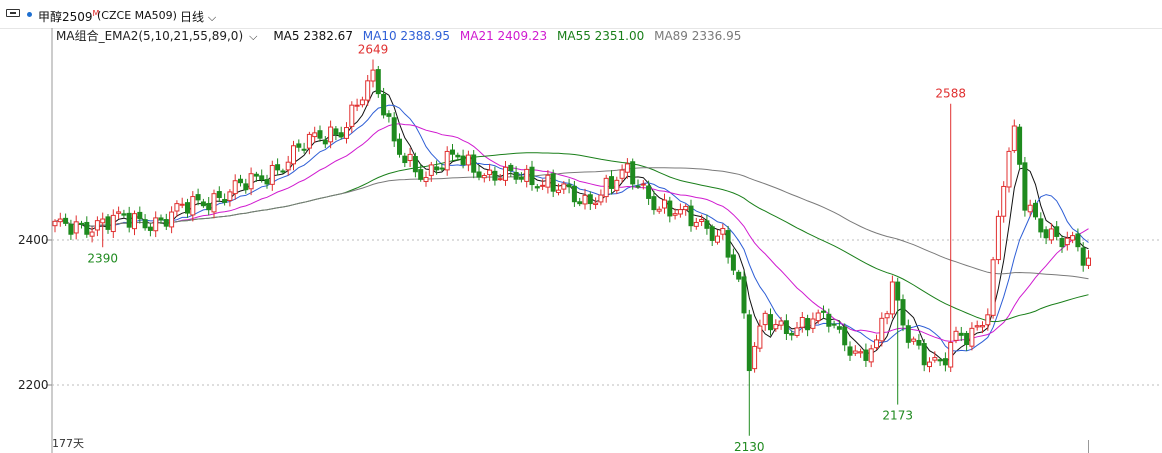  What do you see at coordinates (102, 258) in the screenshot?
I see `annotation-2390: 2390` at bounding box center [102, 258].